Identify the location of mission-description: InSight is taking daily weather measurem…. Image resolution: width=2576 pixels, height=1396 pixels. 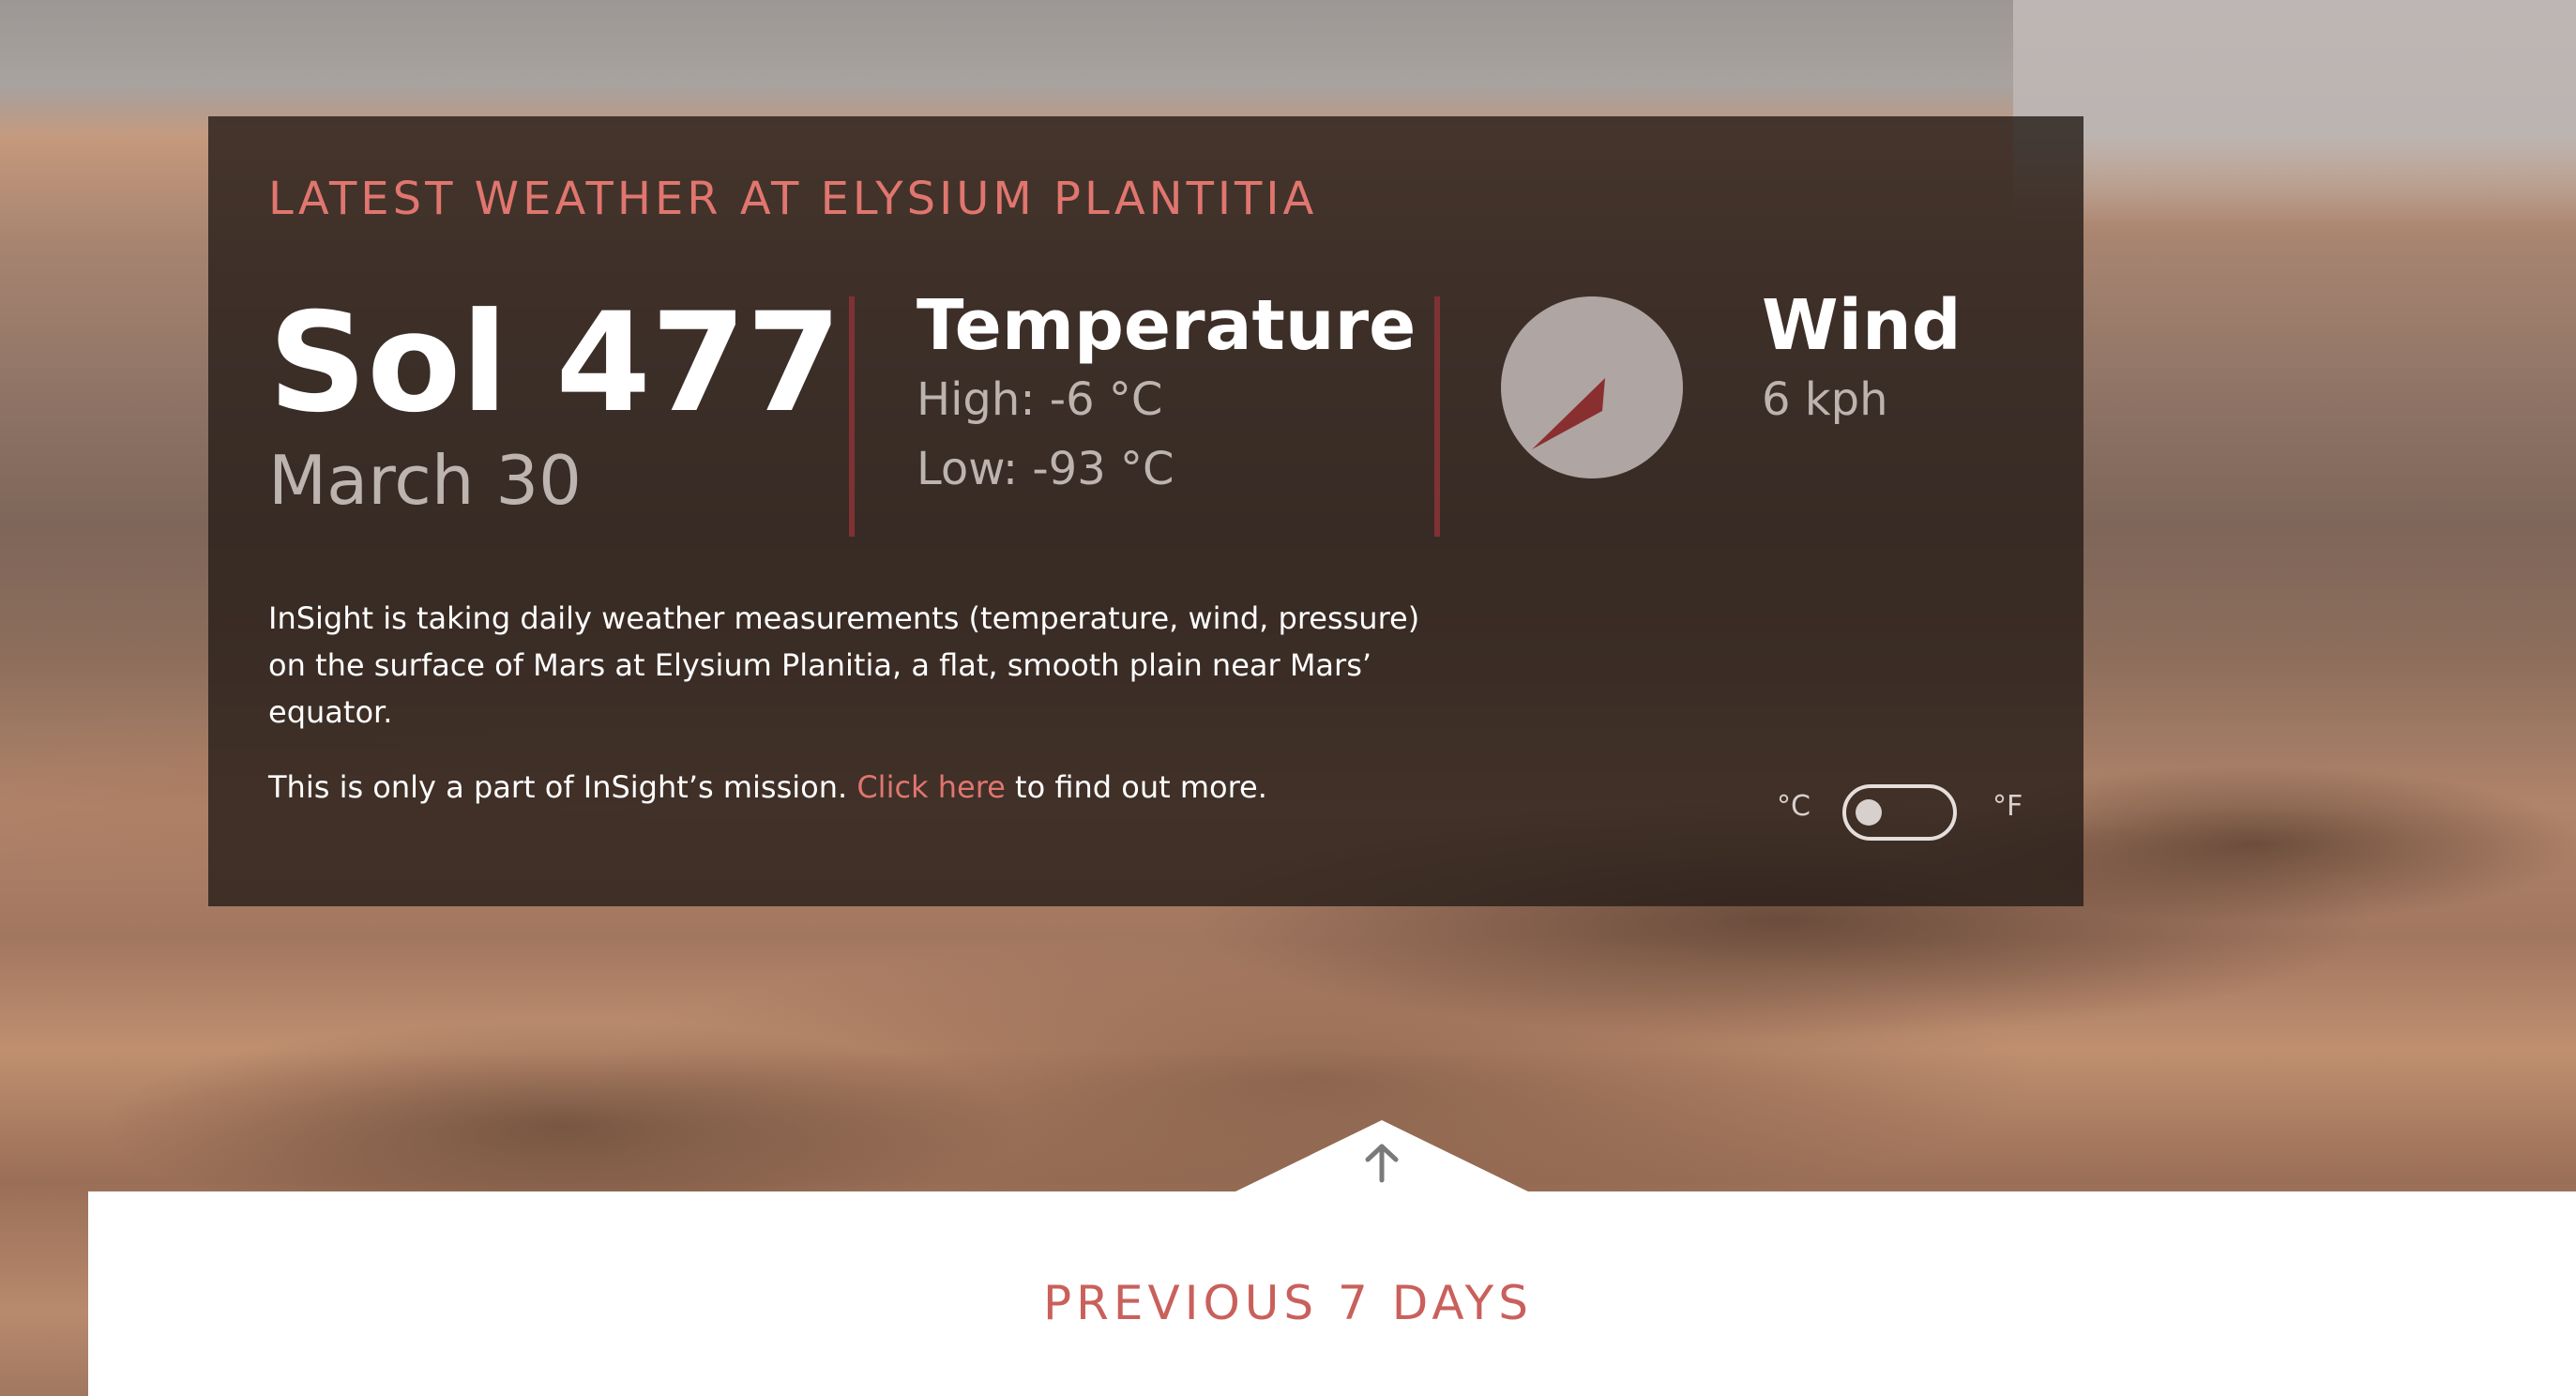
(844, 665).